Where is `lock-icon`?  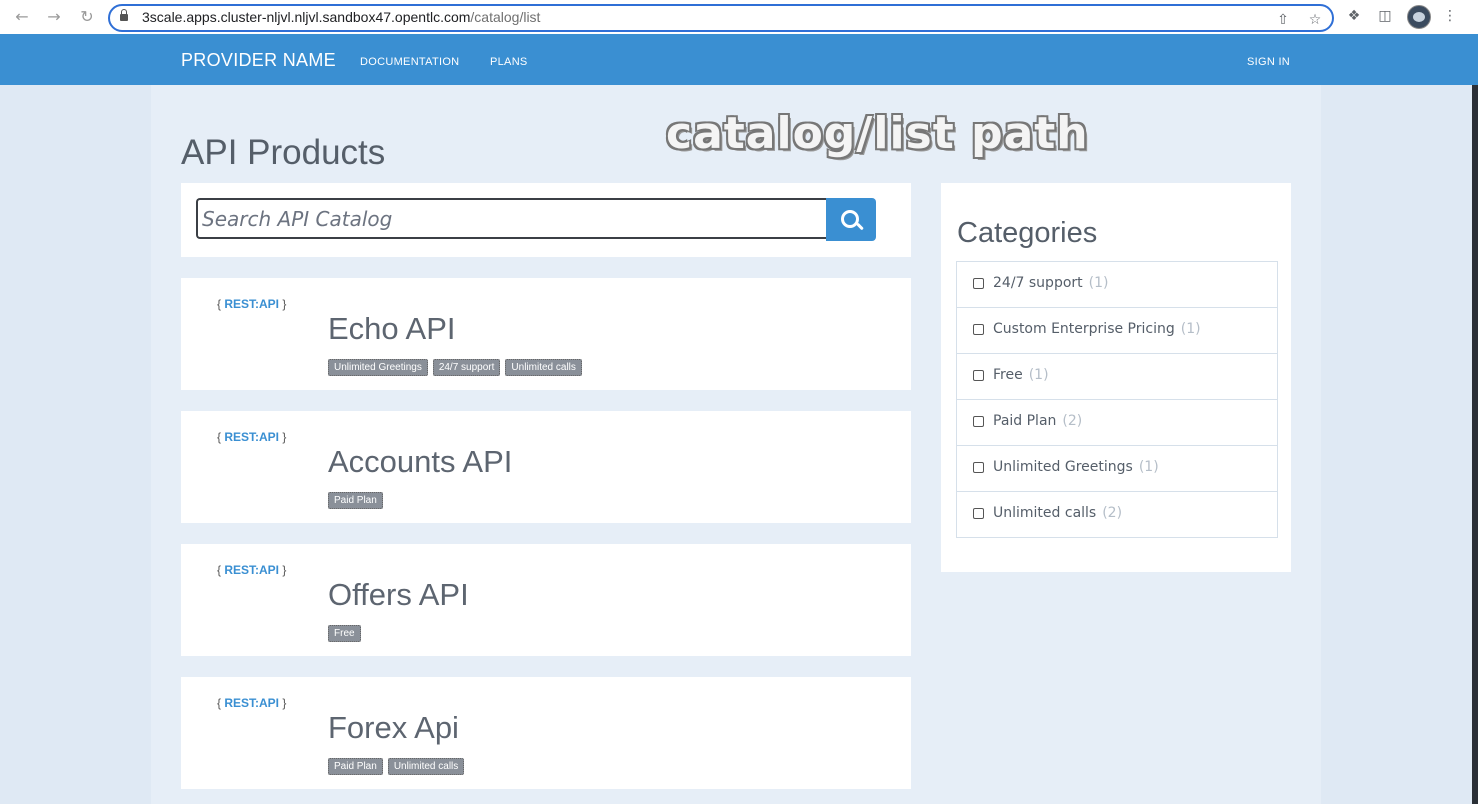
lock-icon is located at coordinates (124, 15).